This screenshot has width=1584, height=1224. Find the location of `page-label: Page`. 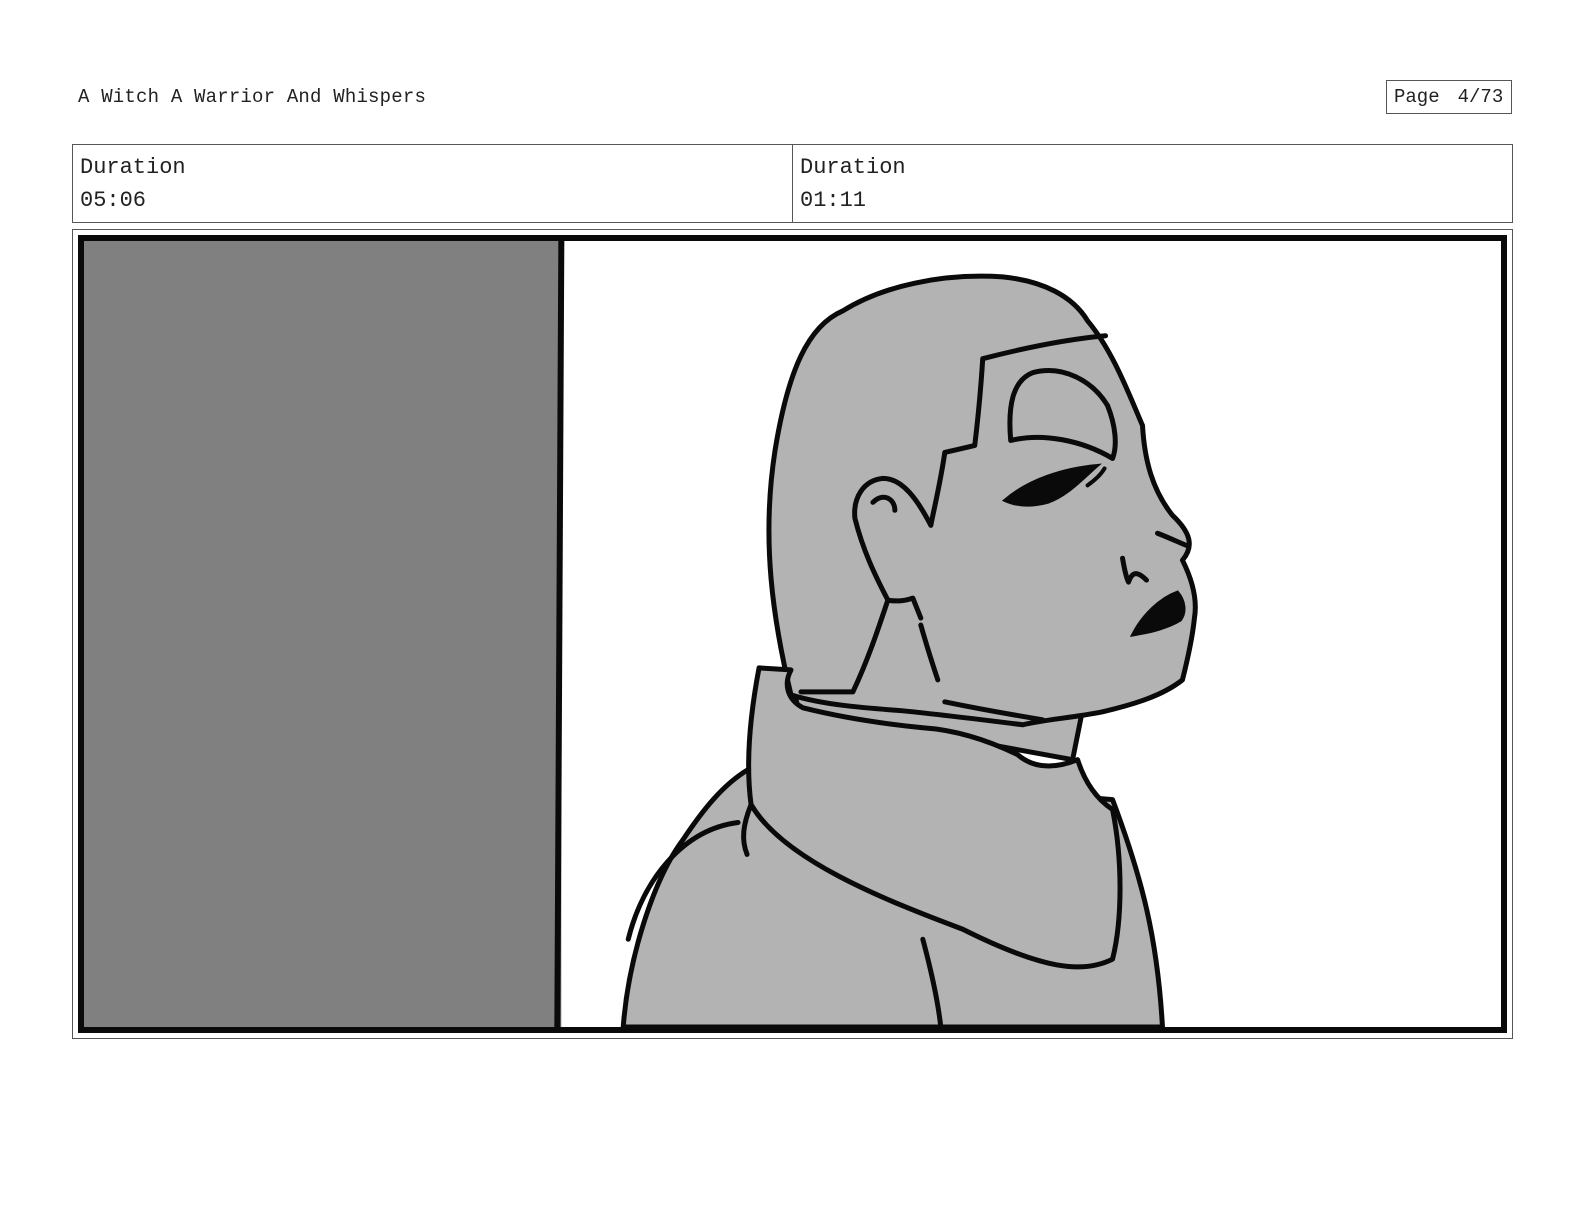

page-label: Page is located at coordinates (1417, 97).